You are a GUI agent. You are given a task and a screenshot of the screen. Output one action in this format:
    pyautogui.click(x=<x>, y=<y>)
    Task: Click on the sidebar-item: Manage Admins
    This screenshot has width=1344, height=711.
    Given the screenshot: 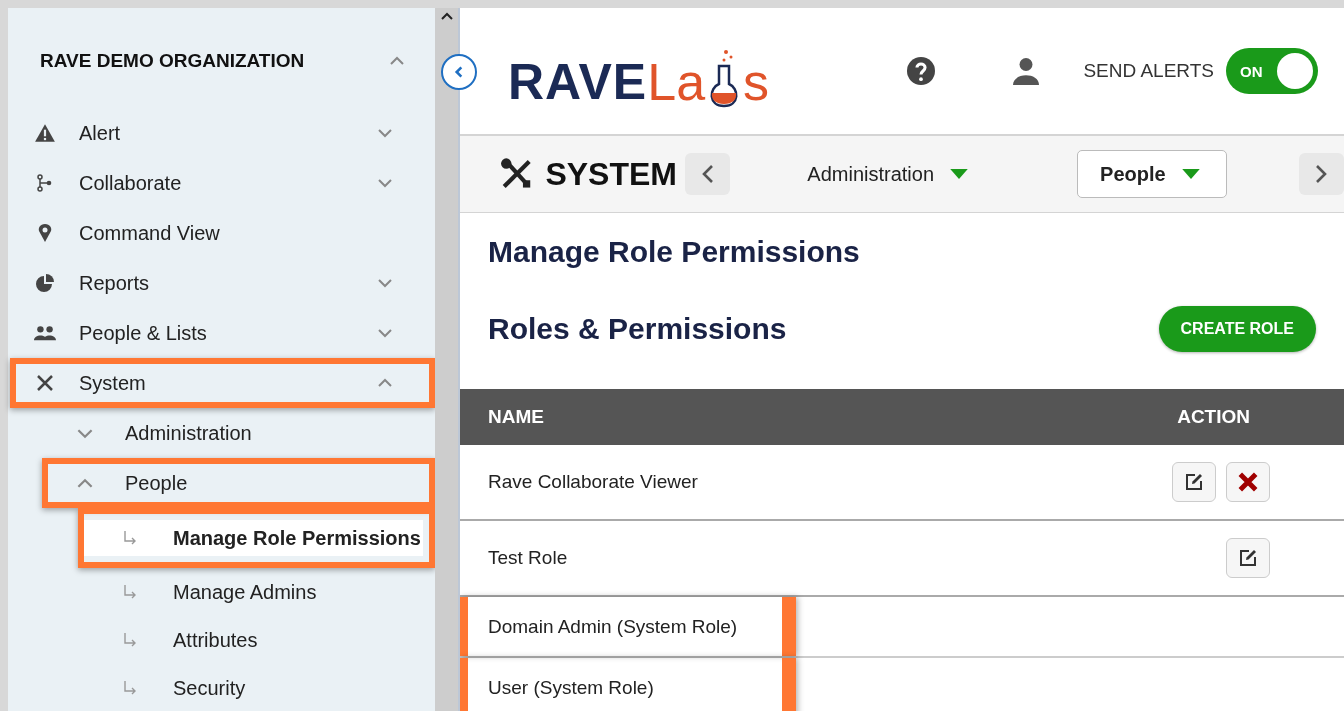 What is the action you would take?
    pyautogui.click(x=256, y=592)
    